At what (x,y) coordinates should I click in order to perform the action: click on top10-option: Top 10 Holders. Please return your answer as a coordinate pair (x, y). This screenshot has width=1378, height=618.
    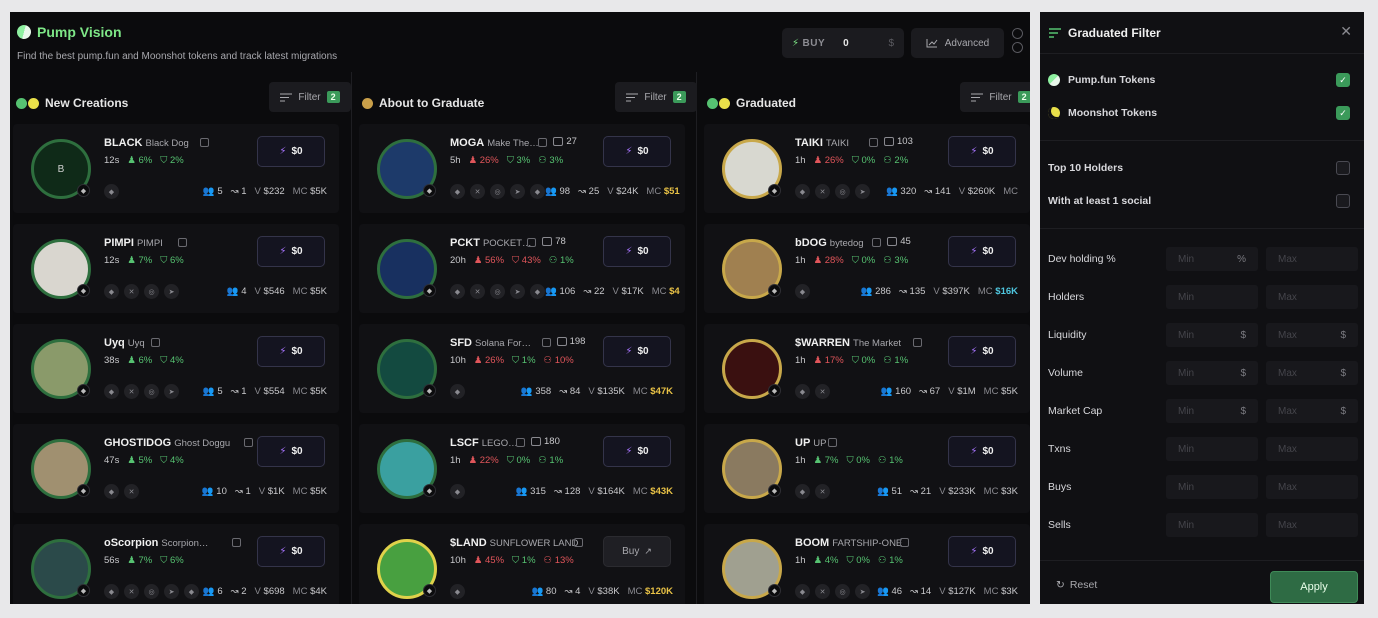
    Looking at the image, I should click on (1202, 168).